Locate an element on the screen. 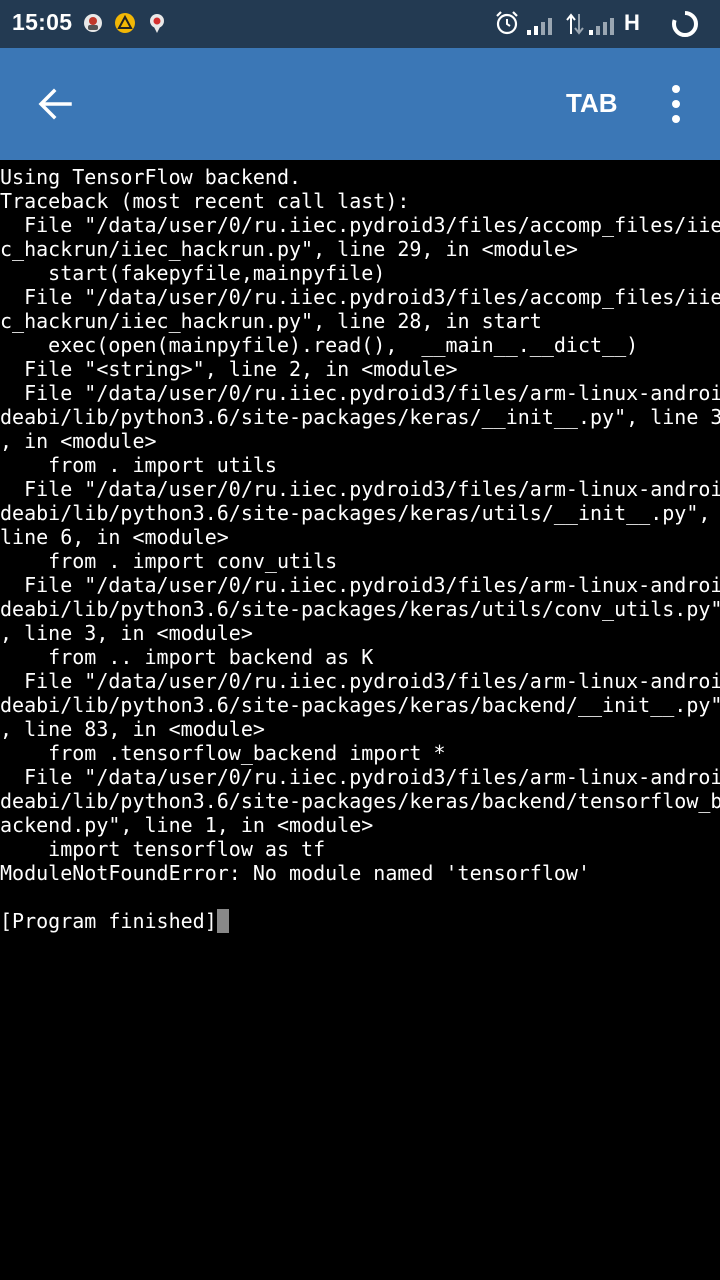  terminal-last-line: [Program finished] is located at coordinates (360, 921).